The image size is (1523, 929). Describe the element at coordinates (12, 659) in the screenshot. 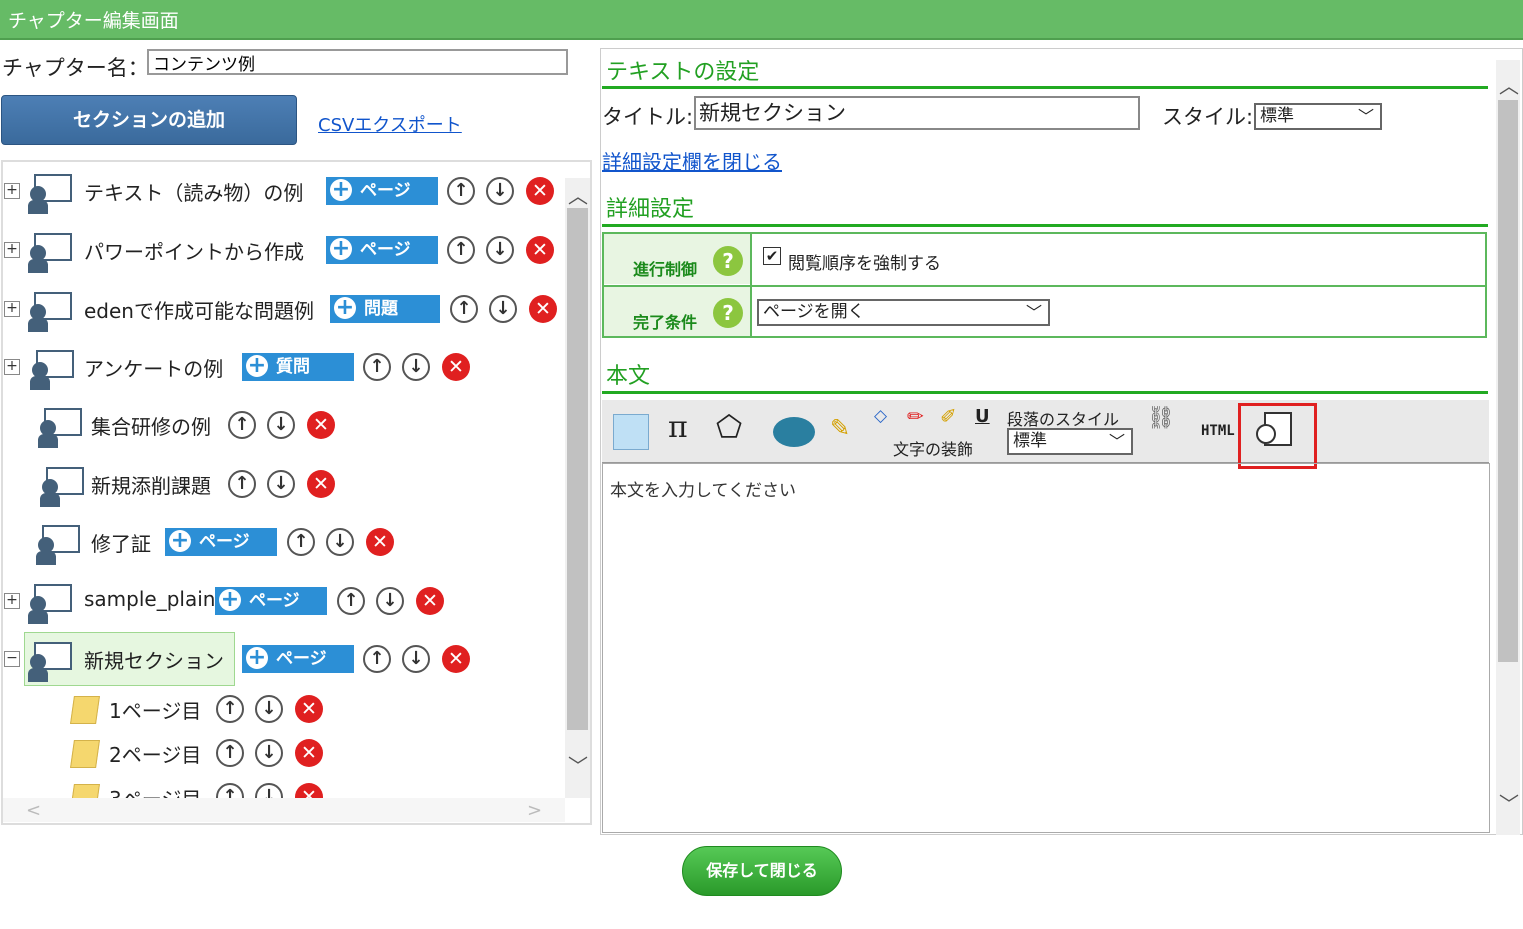

I see `tree-toggle-icon: −` at that location.